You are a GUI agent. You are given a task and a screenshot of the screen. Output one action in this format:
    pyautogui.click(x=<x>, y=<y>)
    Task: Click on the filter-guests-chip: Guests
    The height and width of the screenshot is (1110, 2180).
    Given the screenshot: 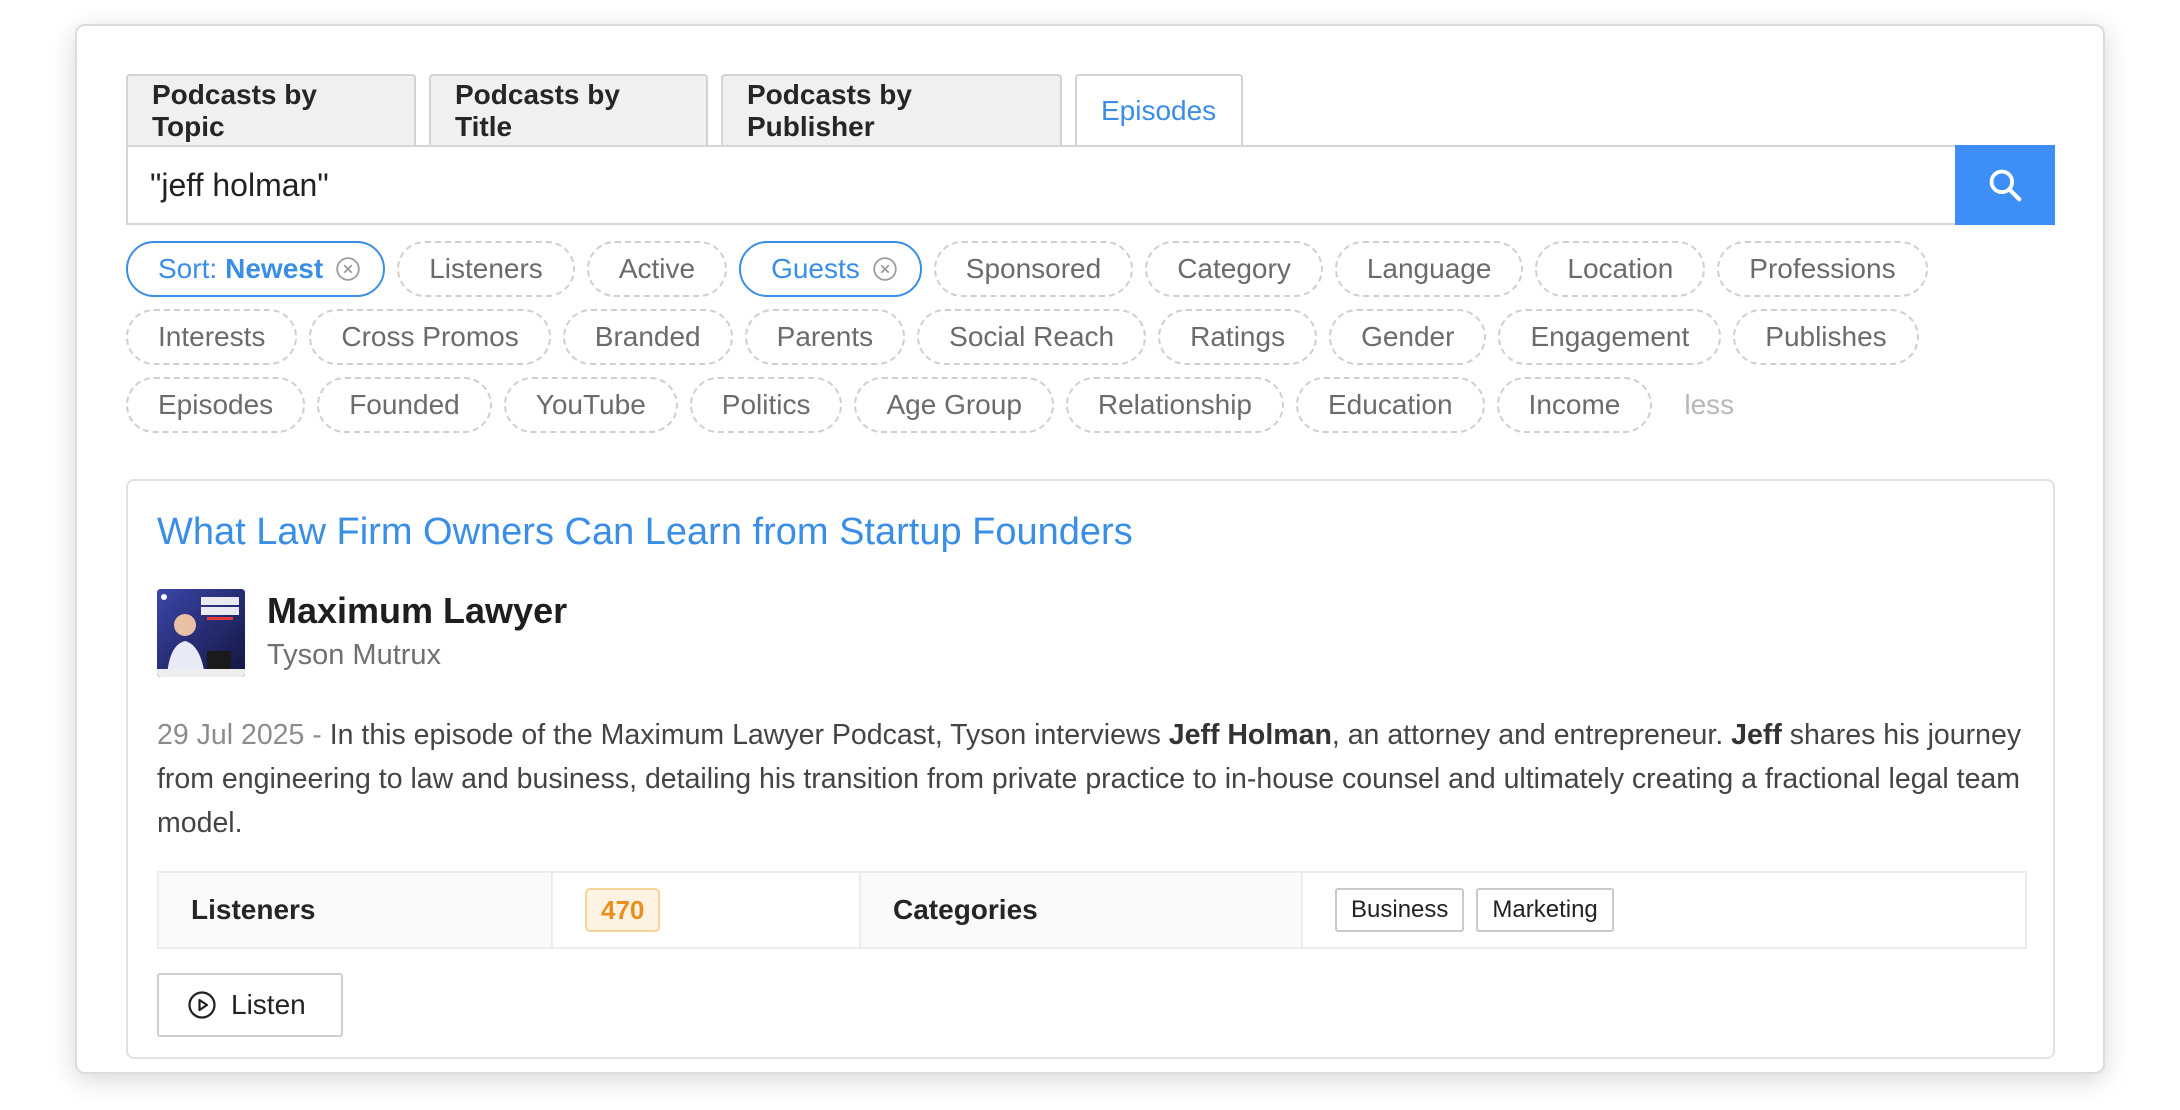 What is the action you would take?
    pyautogui.click(x=830, y=269)
    